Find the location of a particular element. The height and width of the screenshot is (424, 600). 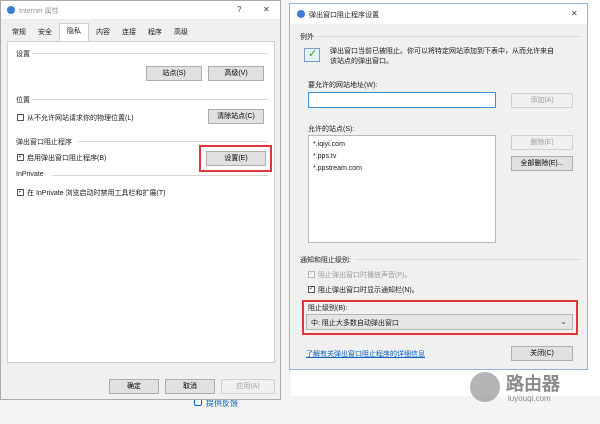

inprivate-checkbox-label: 在 InPrivate 浏览启动时禁用工具栏和扩展(T) is located at coordinates (96, 193).